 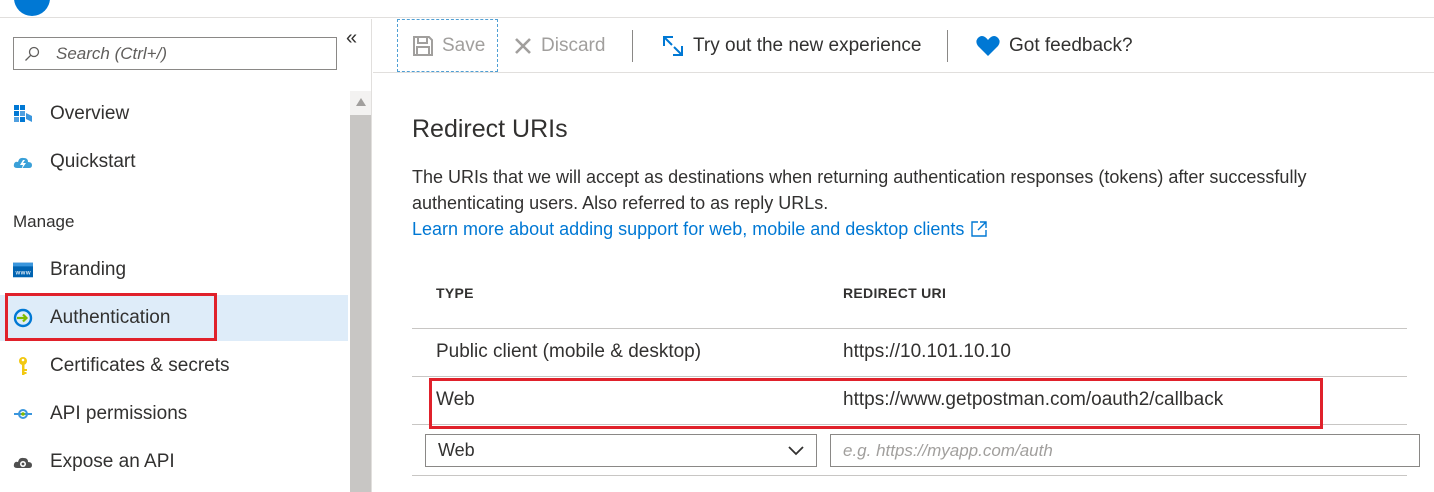 What do you see at coordinates (717, 9) in the screenshot?
I see `top-bar` at bounding box center [717, 9].